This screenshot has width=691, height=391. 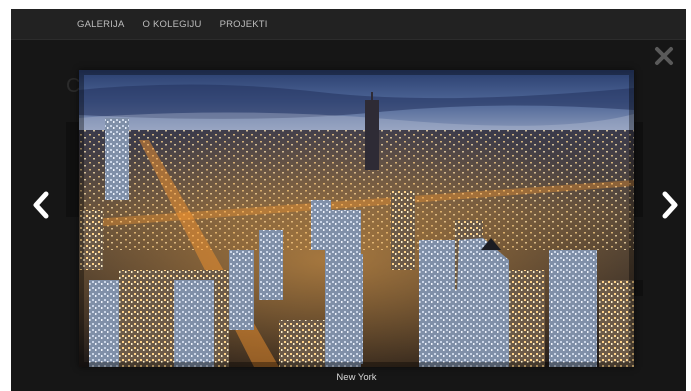 What do you see at coordinates (244, 24) in the screenshot?
I see `nav-item-projekti: PROJEKTI` at bounding box center [244, 24].